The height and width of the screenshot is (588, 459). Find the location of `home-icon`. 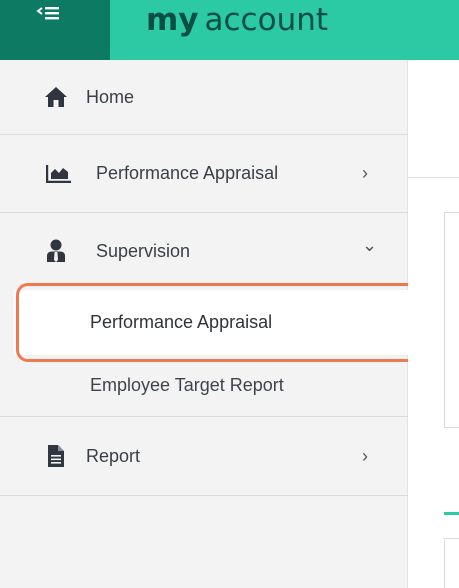

home-icon is located at coordinates (56, 97).